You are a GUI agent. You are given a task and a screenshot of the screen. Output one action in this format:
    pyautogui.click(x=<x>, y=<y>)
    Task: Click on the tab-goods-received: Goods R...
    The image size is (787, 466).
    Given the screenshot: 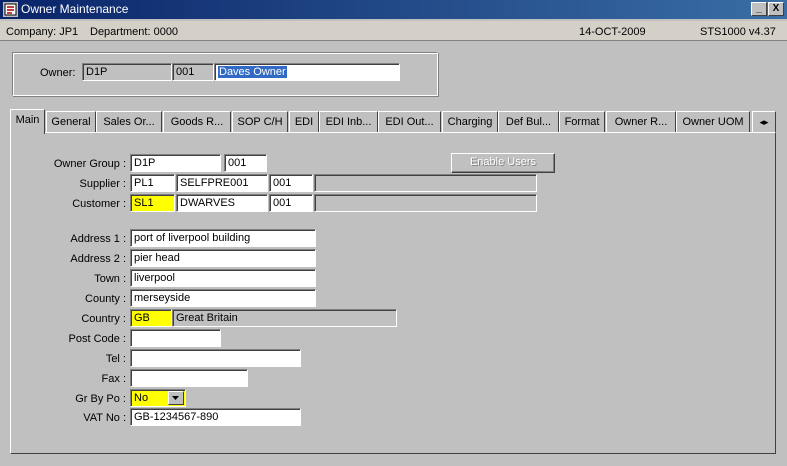 What is the action you would take?
    pyautogui.click(x=197, y=122)
    